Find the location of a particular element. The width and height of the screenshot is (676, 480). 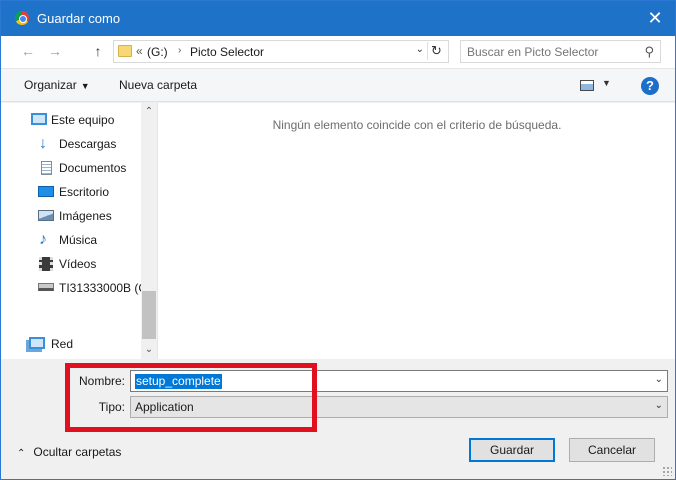

search-icon: ⚲ is located at coordinates (649, 52).